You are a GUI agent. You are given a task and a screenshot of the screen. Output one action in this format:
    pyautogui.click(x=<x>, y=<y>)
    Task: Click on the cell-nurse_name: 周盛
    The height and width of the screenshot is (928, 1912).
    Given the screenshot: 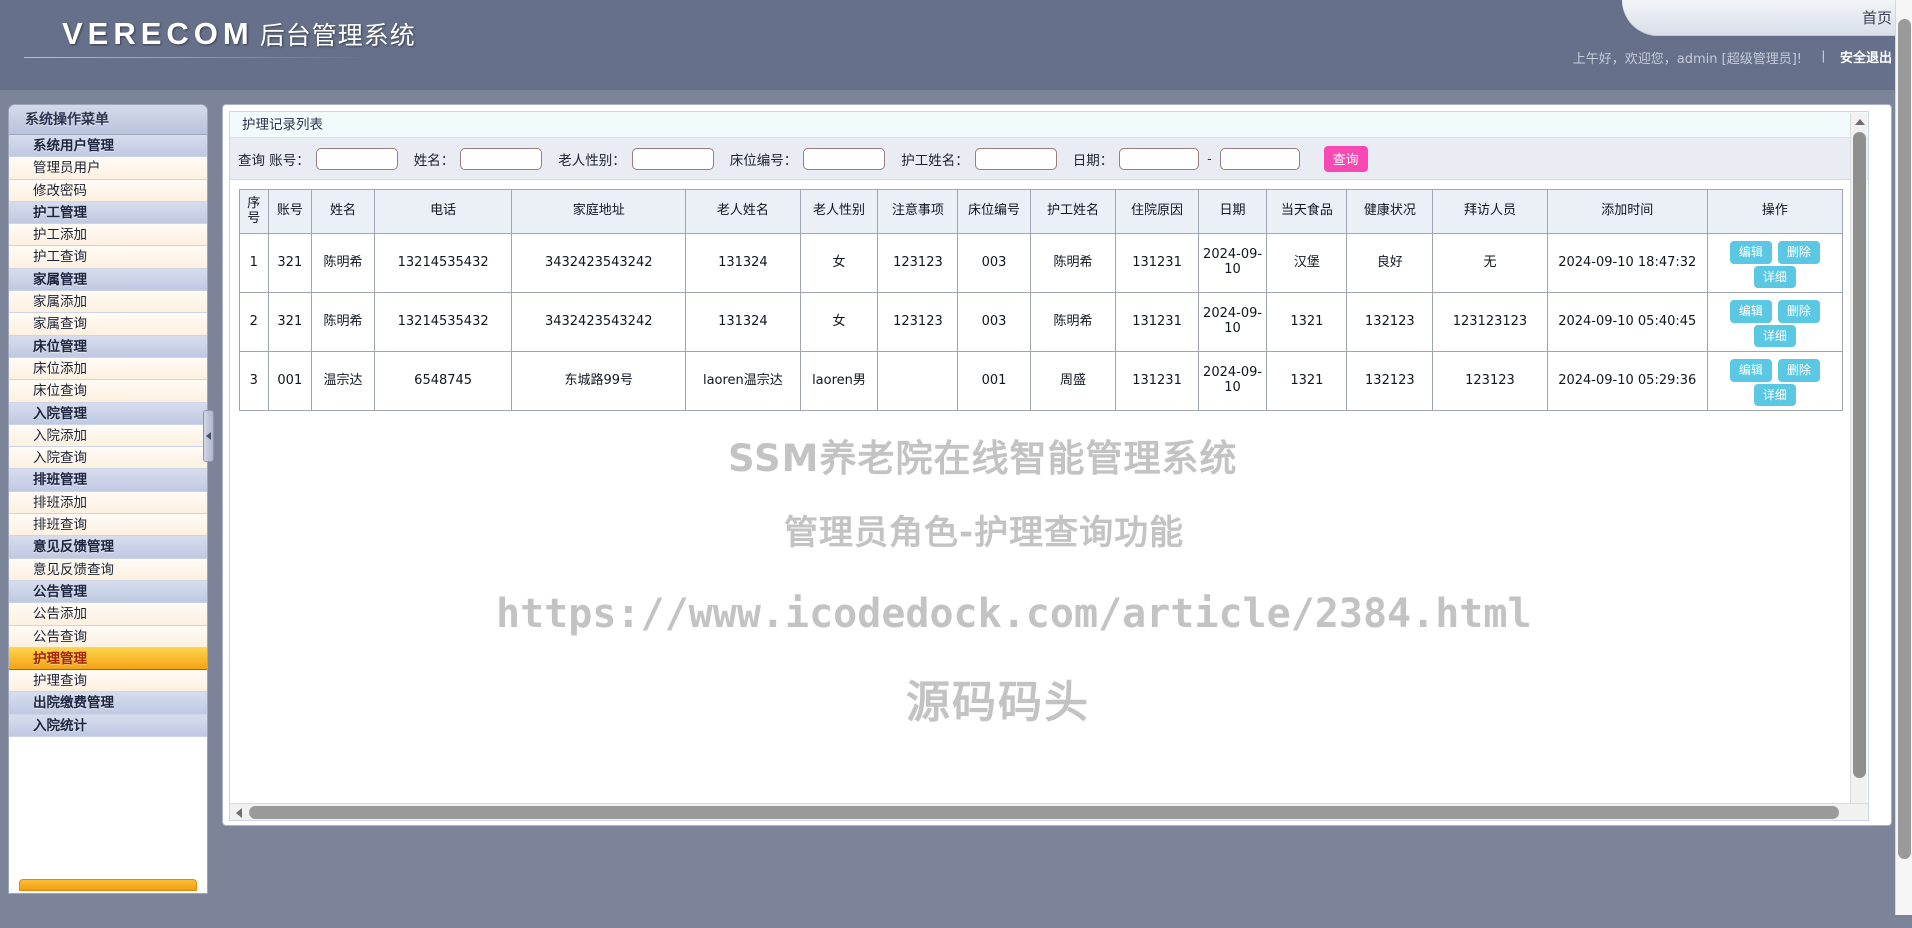 What is the action you would take?
    pyautogui.click(x=1073, y=381)
    